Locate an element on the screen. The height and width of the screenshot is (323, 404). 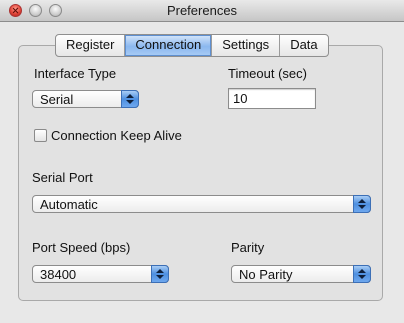
timeout-label: Timeout (sec) is located at coordinates (267, 73).